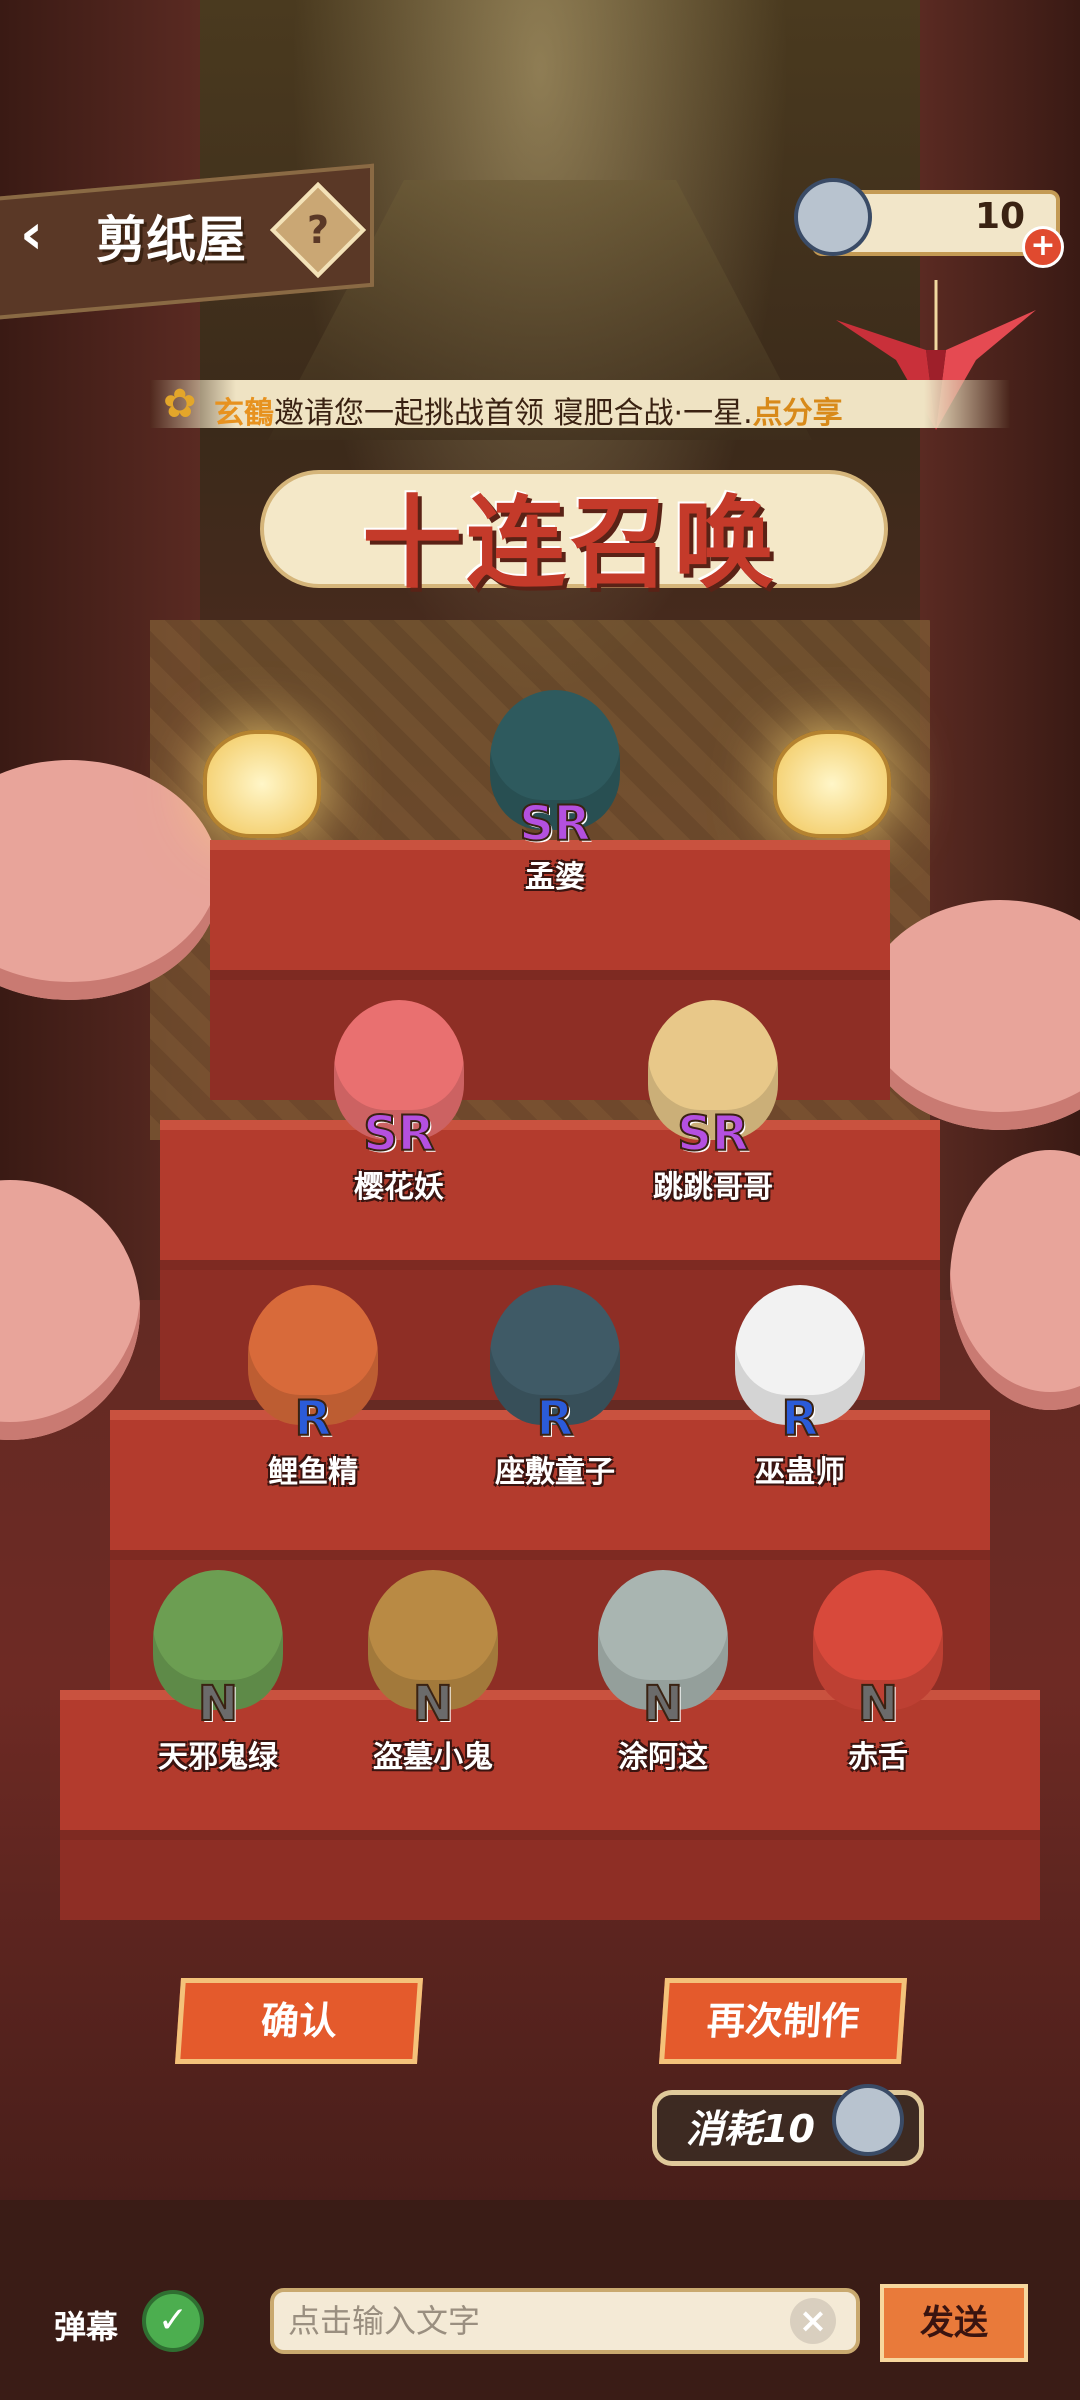 This screenshot has width=1080, height=2400. What do you see at coordinates (433, 1757) in the screenshot?
I see `character-name: 盗墓小鬼` at bounding box center [433, 1757].